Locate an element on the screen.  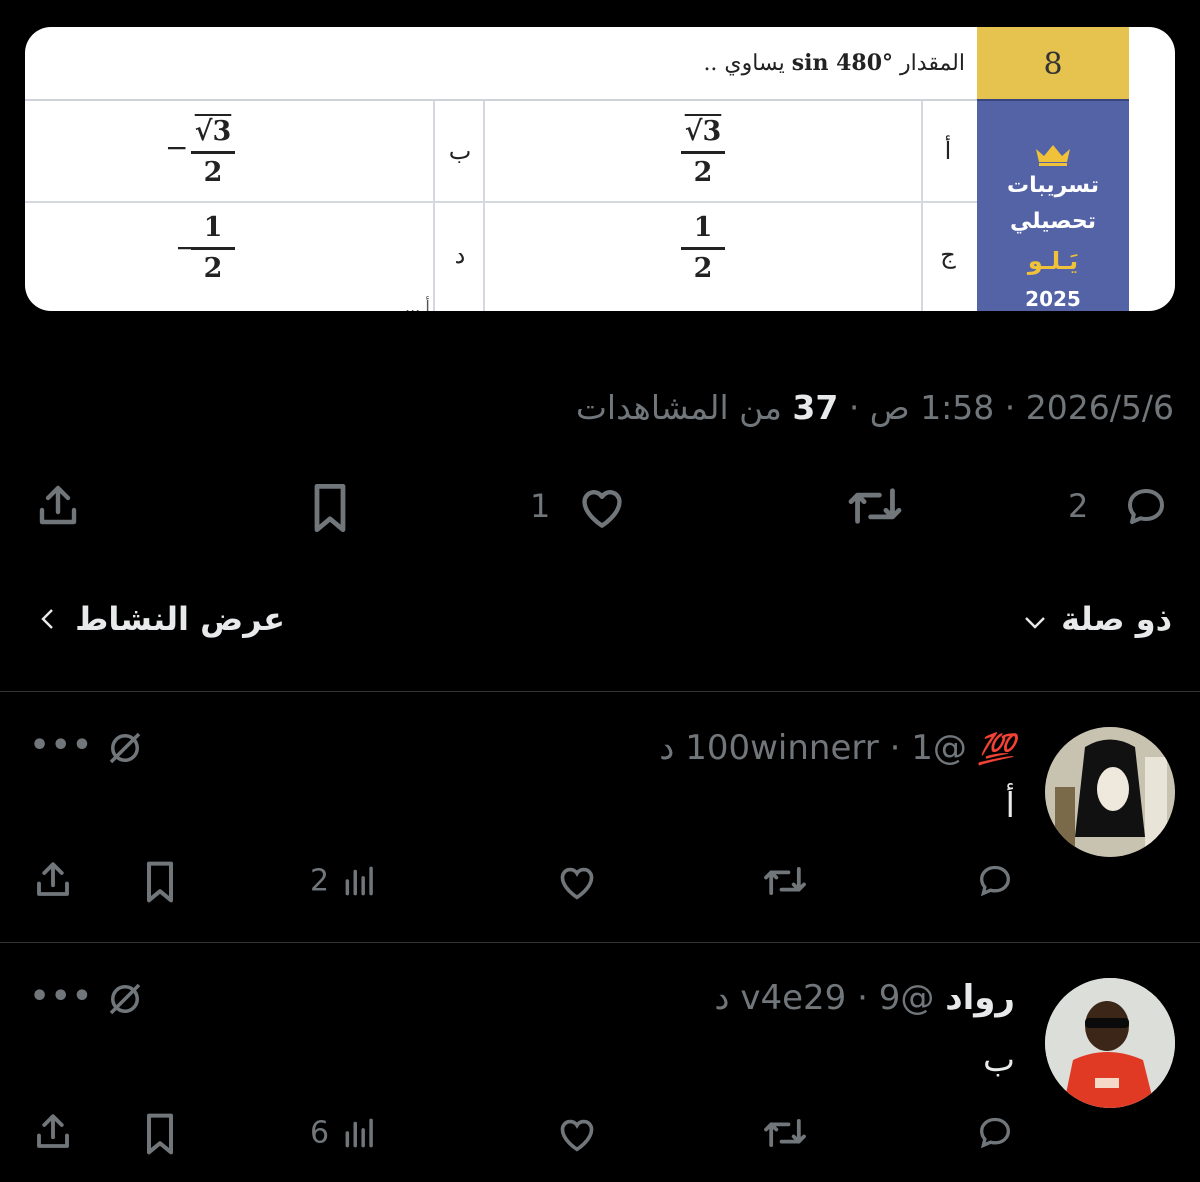
option-d-numerator: 1 is located at coordinates (213, 227).